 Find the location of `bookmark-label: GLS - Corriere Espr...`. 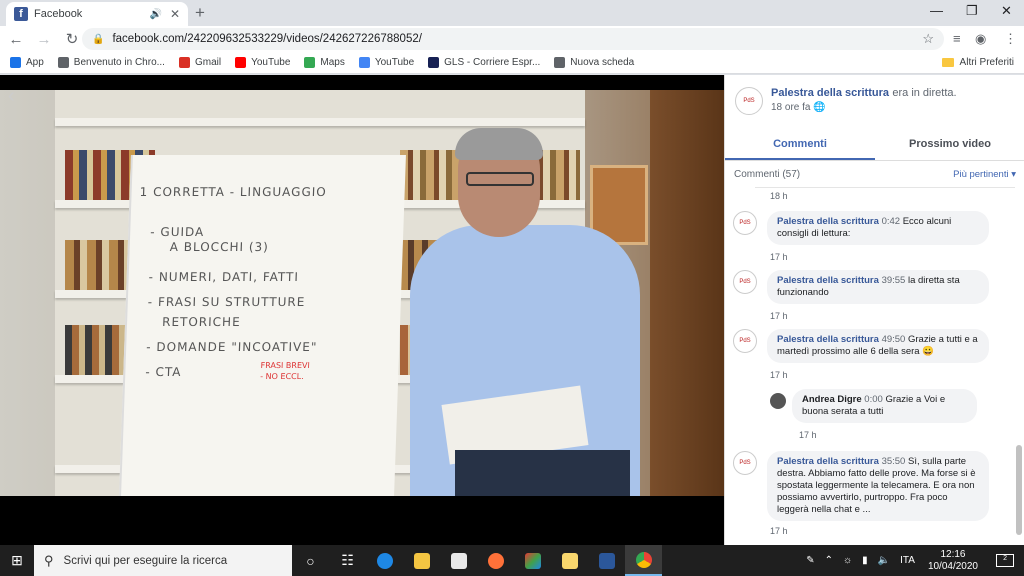

bookmark-label: GLS - Corriere Espr... is located at coordinates (492, 62).